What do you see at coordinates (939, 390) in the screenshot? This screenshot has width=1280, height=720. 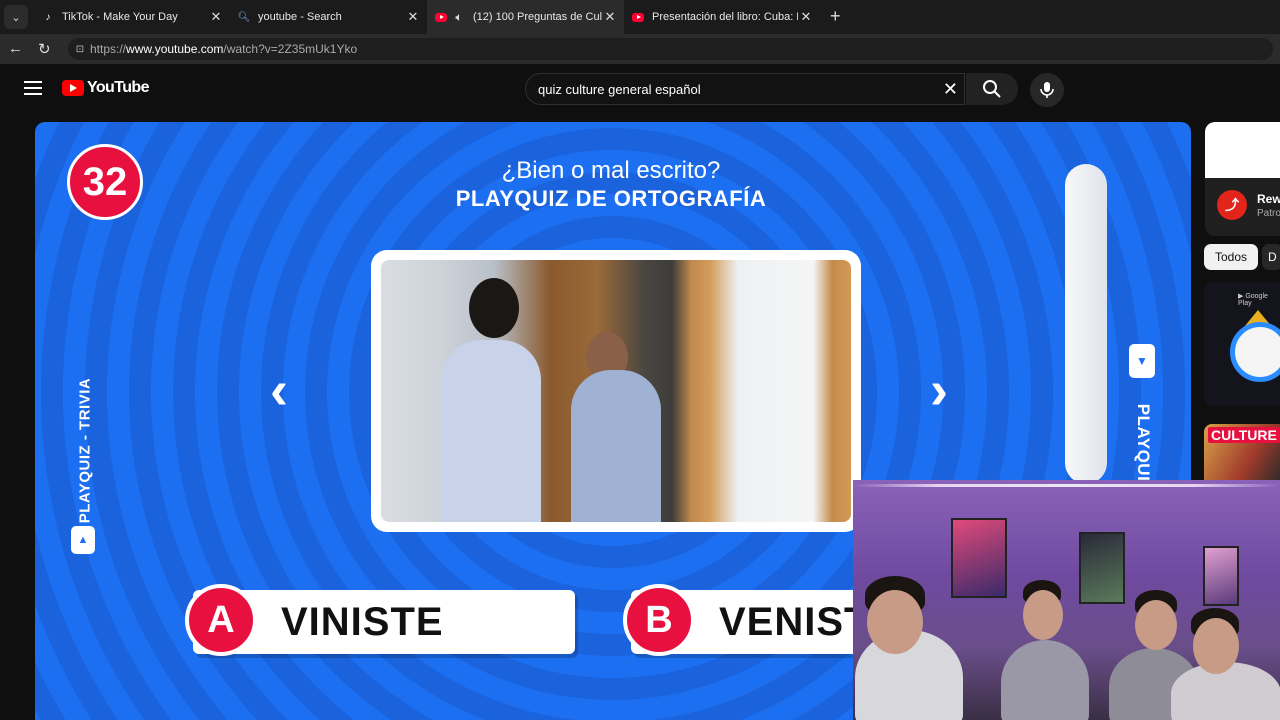 I see `chevron-right-icon: ›` at bounding box center [939, 390].